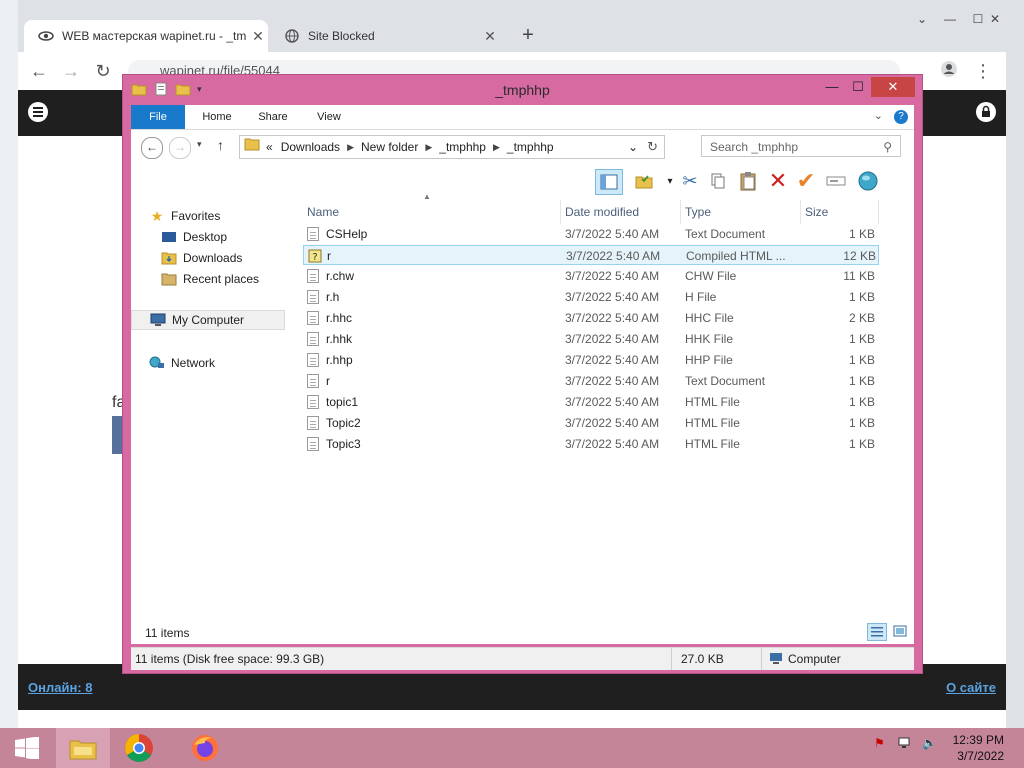  Describe the element at coordinates (591, 360) in the screenshot. I see `file-row: r.hhp 3/7/2022 5:40 AM HHP File 1 KB` at that location.